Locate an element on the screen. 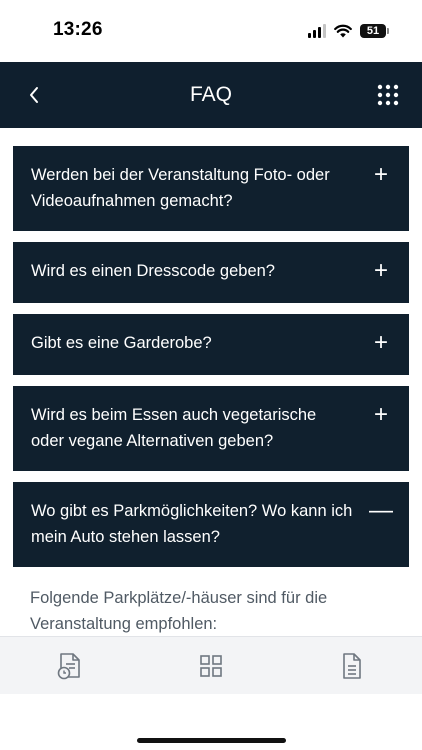 Image resolution: width=422 pixels, height=750 pixels. page-title: FAQ is located at coordinates (210, 94).